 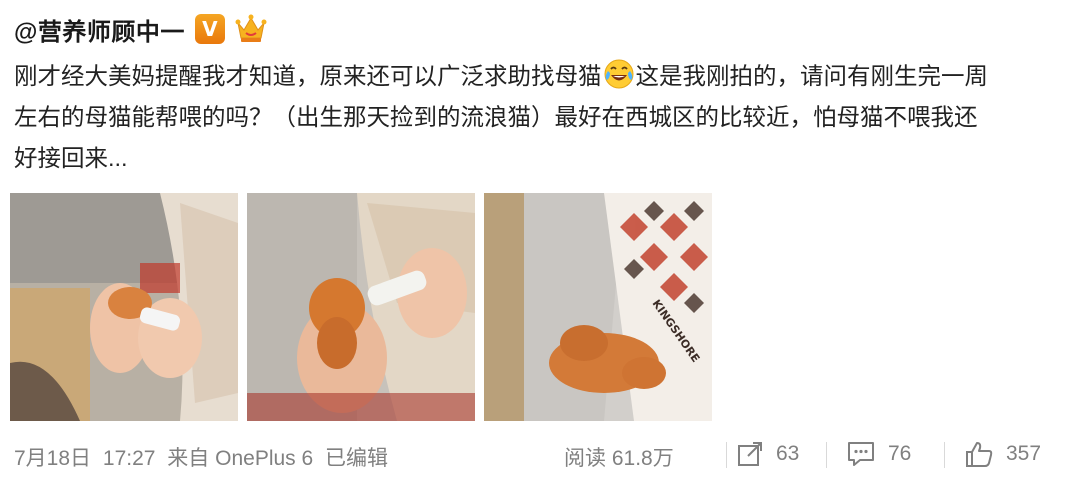 What do you see at coordinates (356, 458) in the screenshot?
I see `edited-label: 已编辑` at bounding box center [356, 458].